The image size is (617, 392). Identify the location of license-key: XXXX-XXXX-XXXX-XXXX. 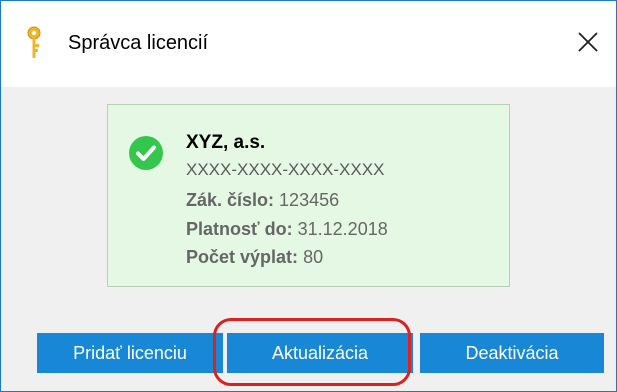
(285, 169).